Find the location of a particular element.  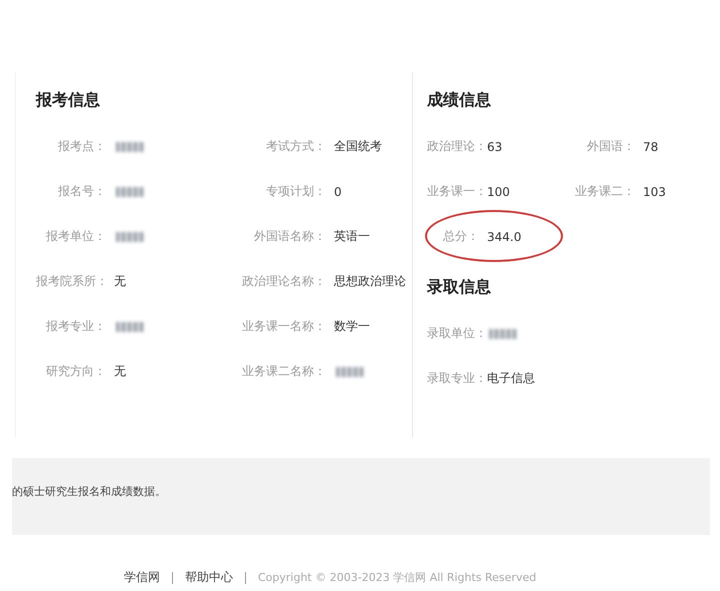

field-value: 英语一 is located at coordinates (352, 236).